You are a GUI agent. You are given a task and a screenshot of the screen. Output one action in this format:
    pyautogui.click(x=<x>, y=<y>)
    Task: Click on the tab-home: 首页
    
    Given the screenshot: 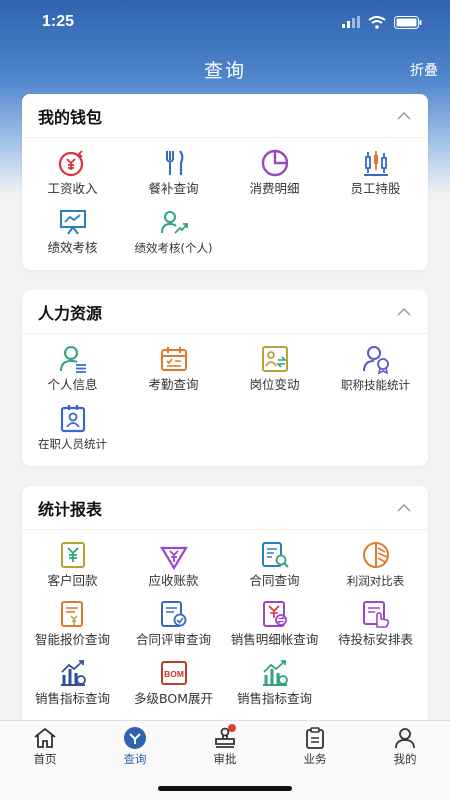 What is the action you would take?
    pyautogui.click(x=45, y=745)
    